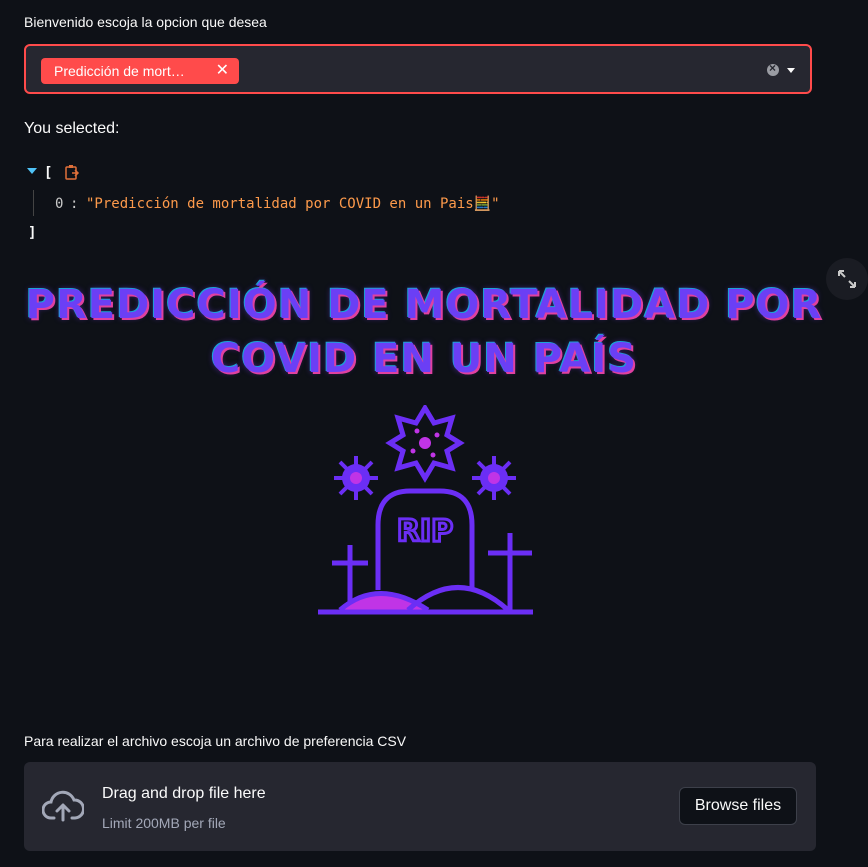 The image size is (868, 867). I want to click on page-title-line-1: PREDICCIÓN DE MORTALIDAD POR, so click(424, 305).